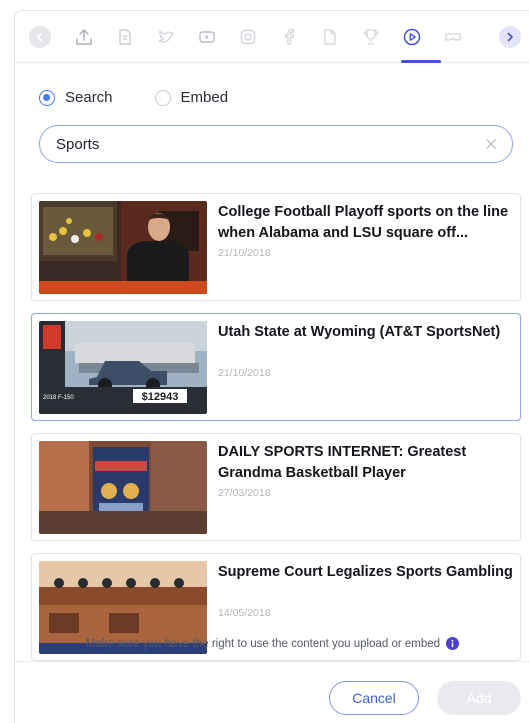  What do you see at coordinates (160, 397) in the screenshot?
I see `thumbnail-price: $12943` at bounding box center [160, 397].